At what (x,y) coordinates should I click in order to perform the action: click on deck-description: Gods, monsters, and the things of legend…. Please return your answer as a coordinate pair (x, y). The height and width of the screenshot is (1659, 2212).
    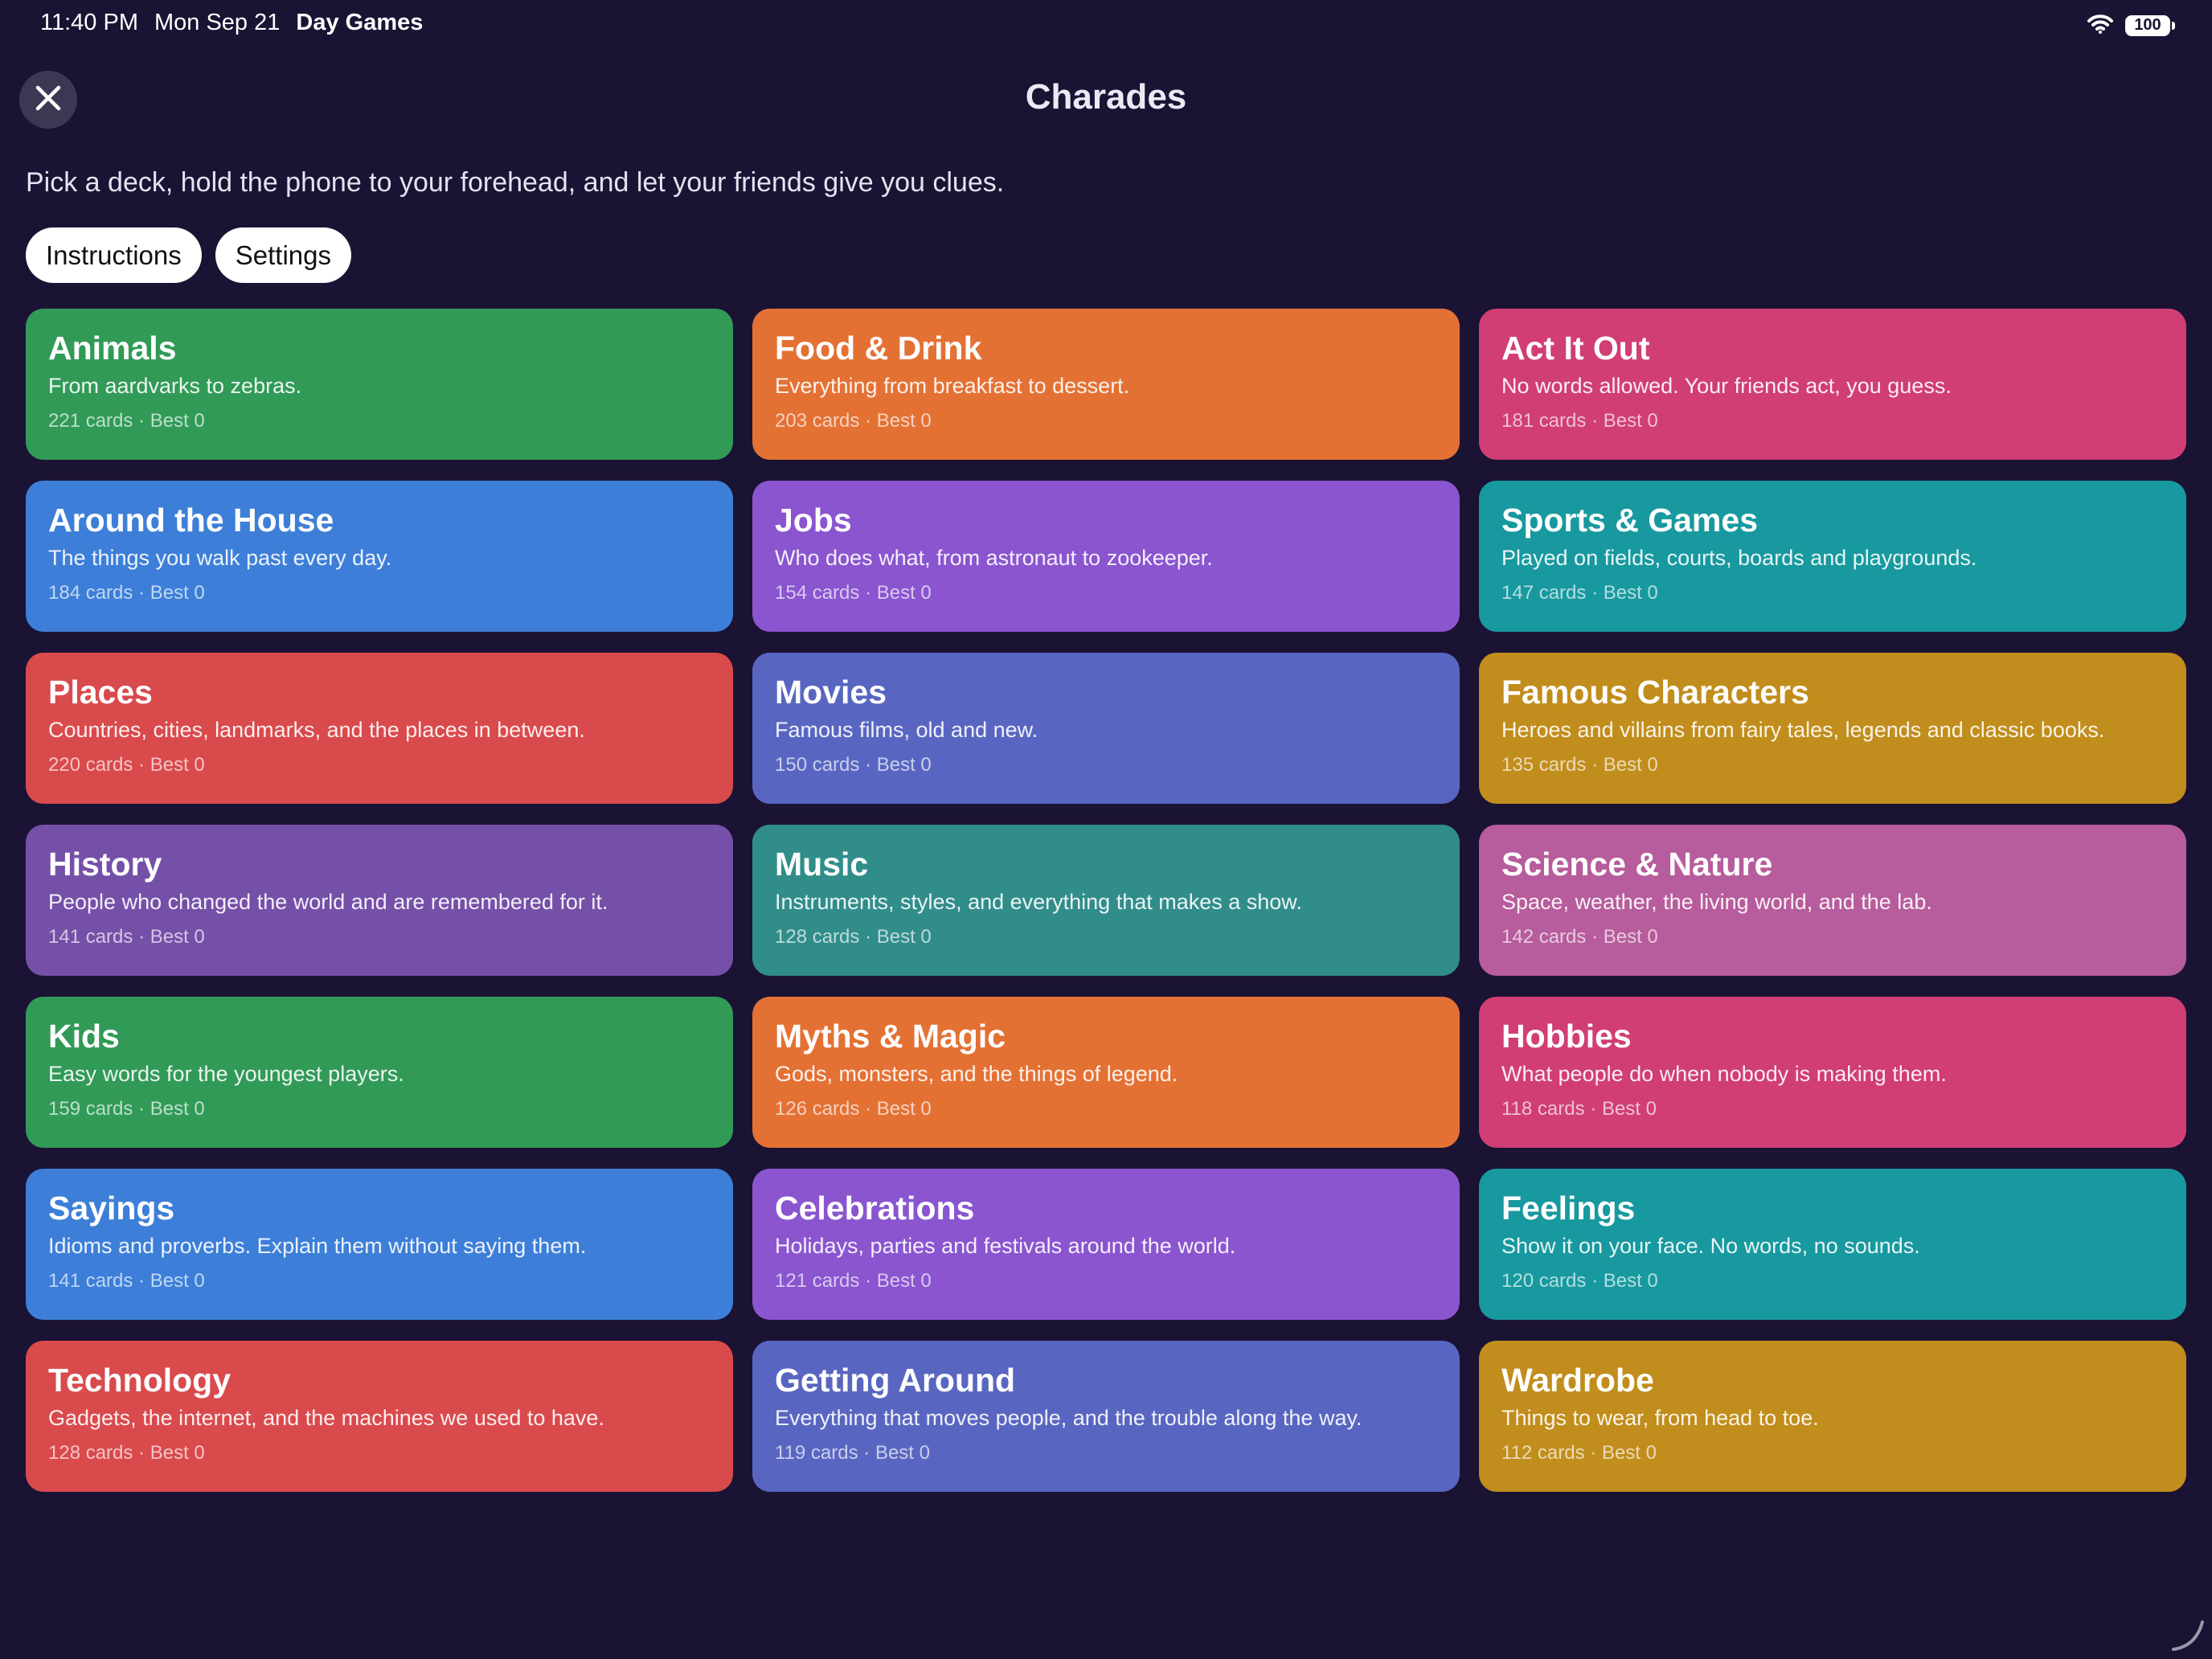
    Looking at the image, I should click on (976, 1074).